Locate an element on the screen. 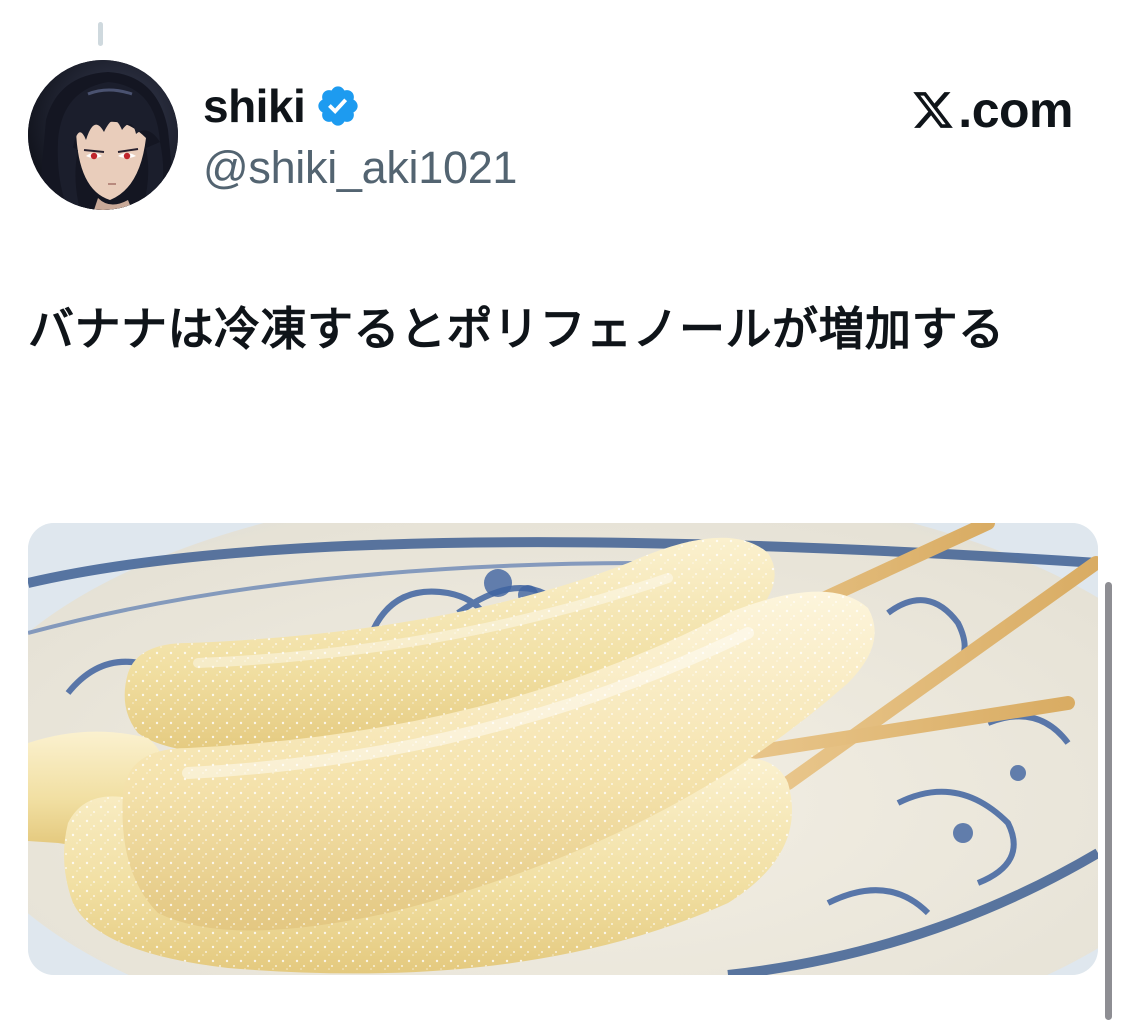 The image size is (1125, 1020). author-handle: @shiki_aki1021 is located at coordinates (360, 168).